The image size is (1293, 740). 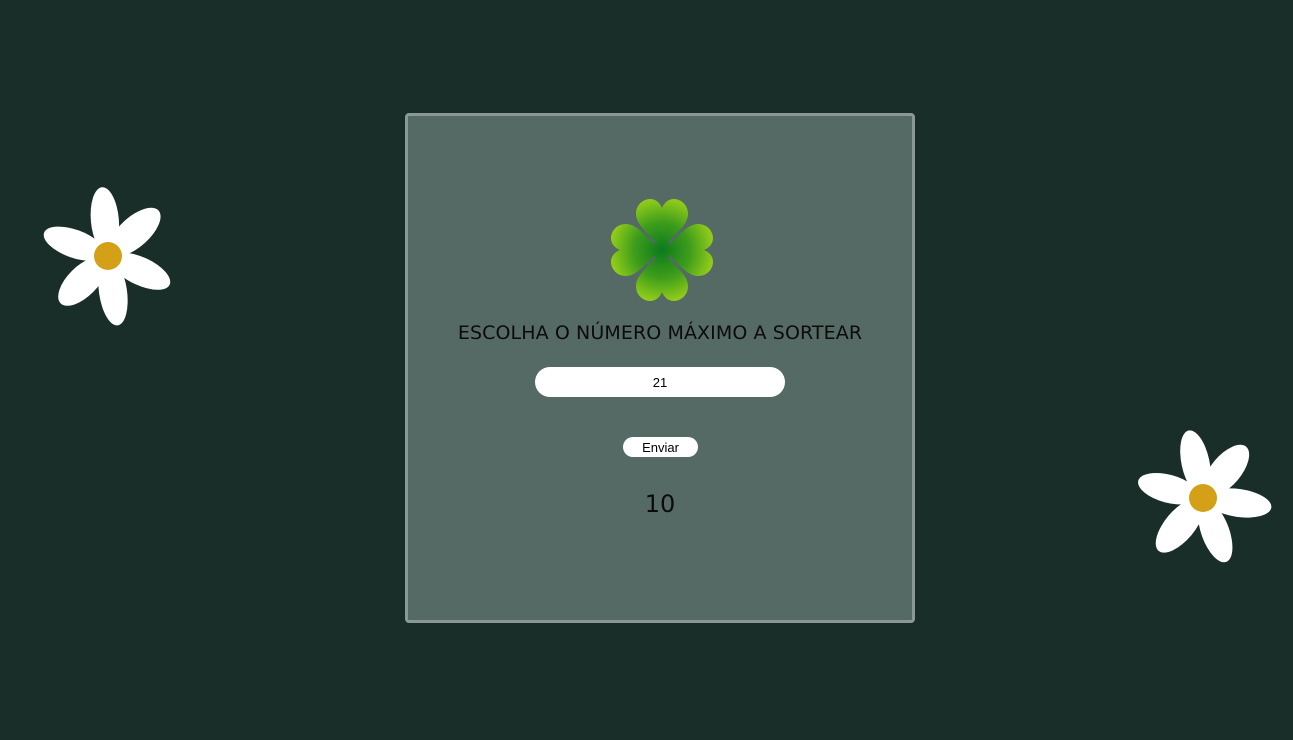 What do you see at coordinates (660, 504) in the screenshot?
I see `draw-result: 10` at bounding box center [660, 504].